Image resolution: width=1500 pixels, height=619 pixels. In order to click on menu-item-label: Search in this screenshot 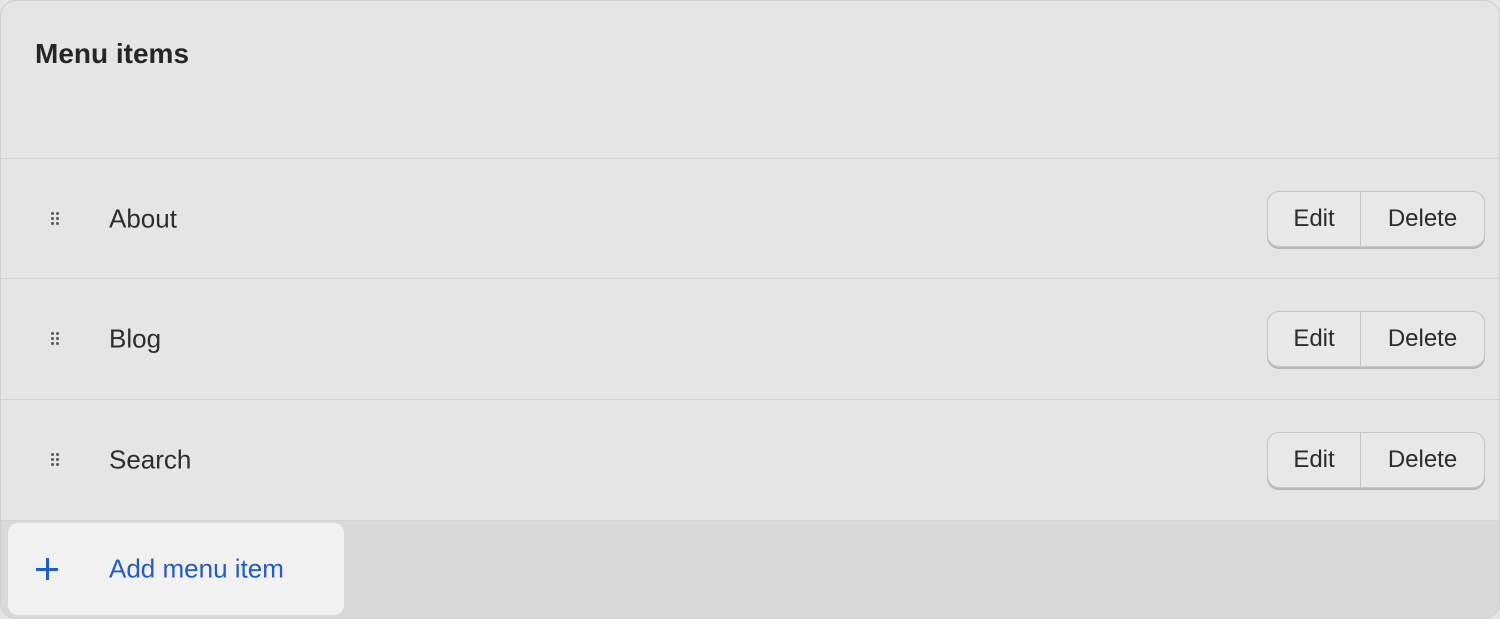, I will do `click(150, 459)`.